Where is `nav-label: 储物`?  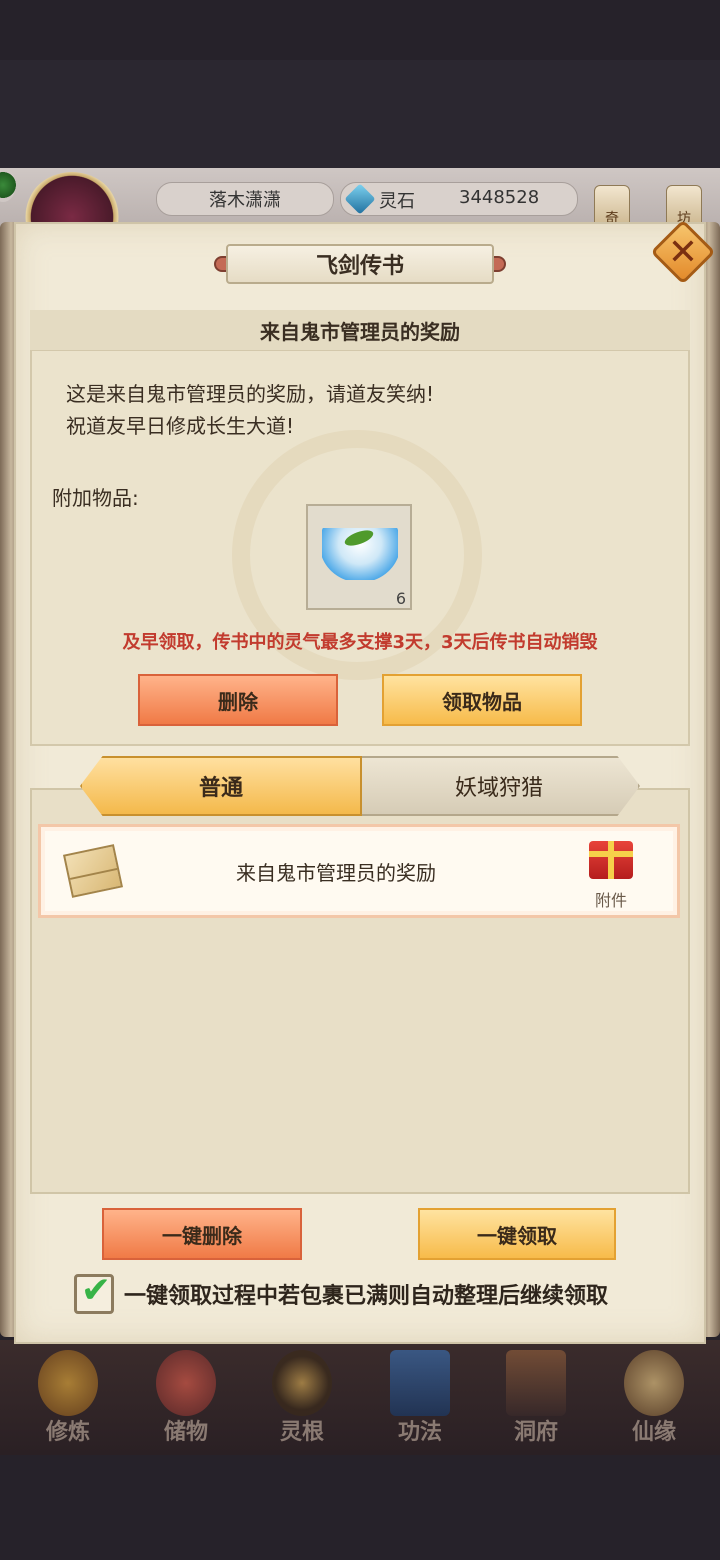 nav-label: 储物 is located at coordinates (185, 1432).